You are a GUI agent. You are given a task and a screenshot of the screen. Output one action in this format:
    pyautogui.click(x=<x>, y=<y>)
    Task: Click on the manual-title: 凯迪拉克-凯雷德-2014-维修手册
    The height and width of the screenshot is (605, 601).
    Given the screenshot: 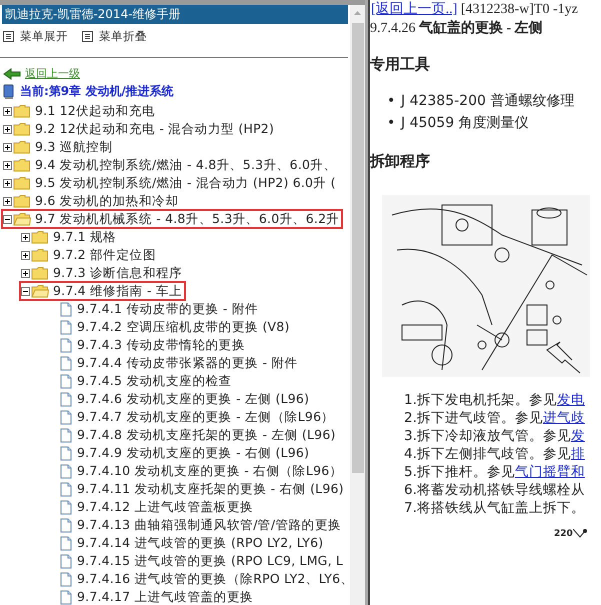 What is the action you would take?
    pyautogui.click(x=175, y=14)
    